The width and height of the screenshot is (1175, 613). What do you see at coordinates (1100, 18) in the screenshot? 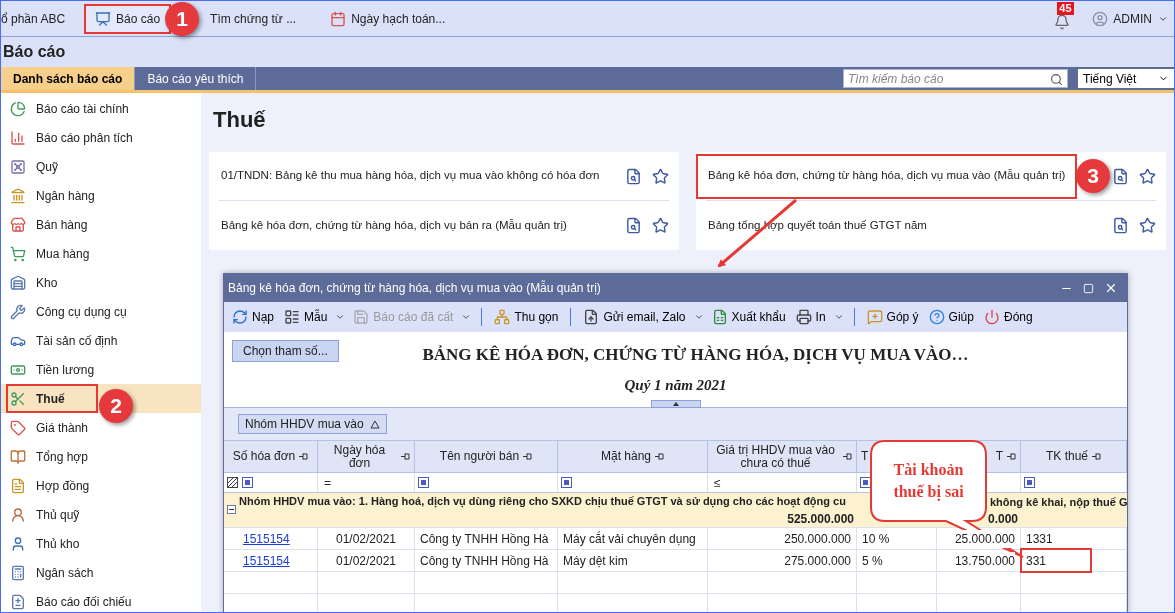
I see `avatar-icon` at bounding box center [1100, 18].